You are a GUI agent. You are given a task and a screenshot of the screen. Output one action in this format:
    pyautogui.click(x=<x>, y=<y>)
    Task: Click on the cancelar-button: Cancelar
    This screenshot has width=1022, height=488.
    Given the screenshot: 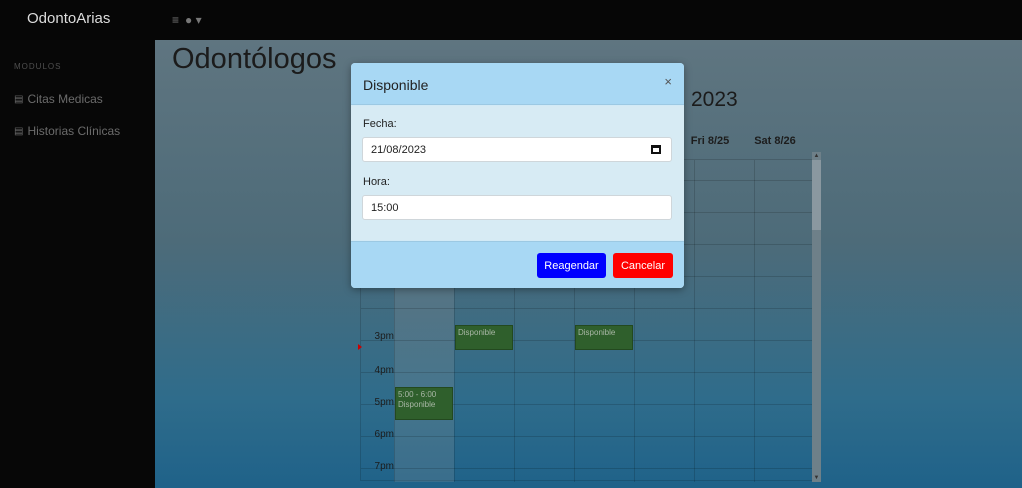 What is the action you would take?
    pyautogui.click(x=643, y=265)
    